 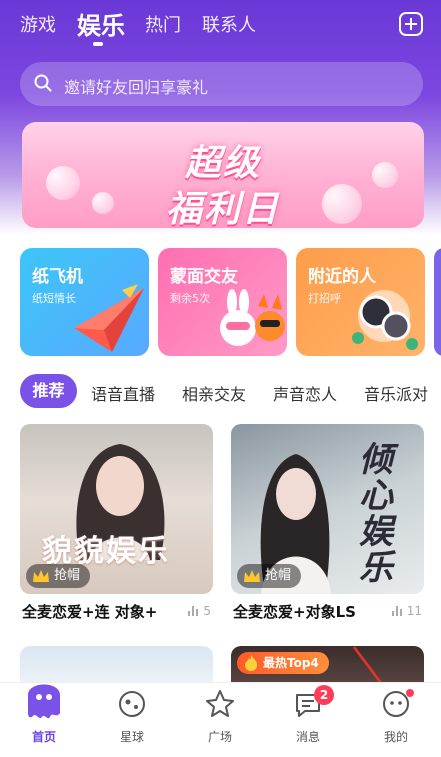 What do you see at coordinates (291, 663) in the screenshot?
I see `badge-label: 最热Top4` at bounding box center [291, 663].